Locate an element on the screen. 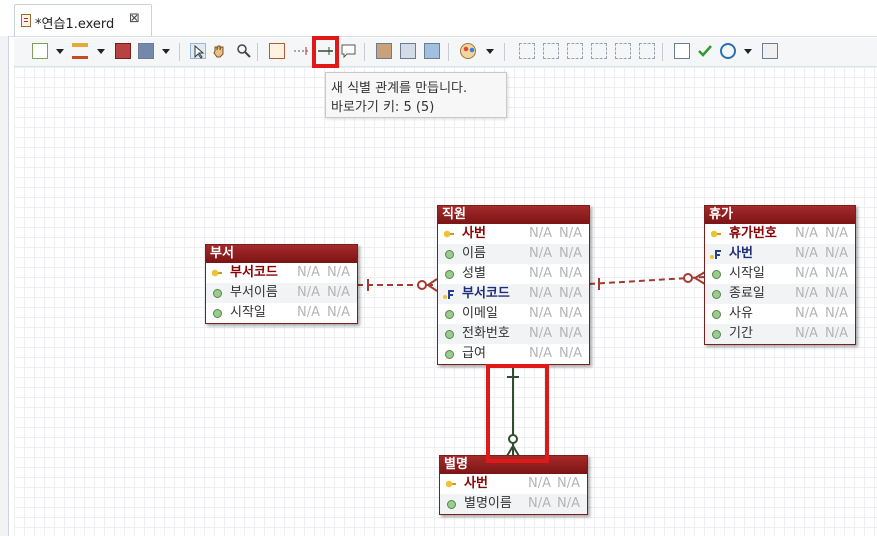  entity-title: 휴가 is located at coordinates (780, 215).